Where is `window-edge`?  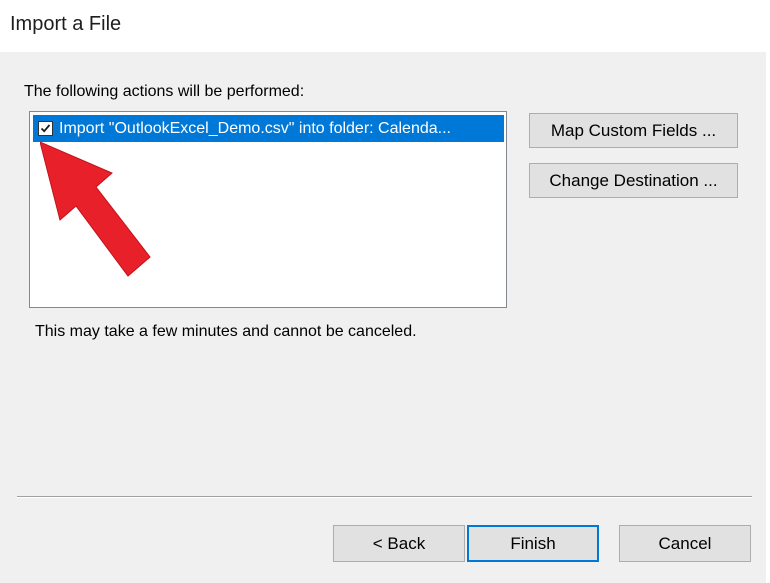
window-edge is located at coordinates (768, 317).